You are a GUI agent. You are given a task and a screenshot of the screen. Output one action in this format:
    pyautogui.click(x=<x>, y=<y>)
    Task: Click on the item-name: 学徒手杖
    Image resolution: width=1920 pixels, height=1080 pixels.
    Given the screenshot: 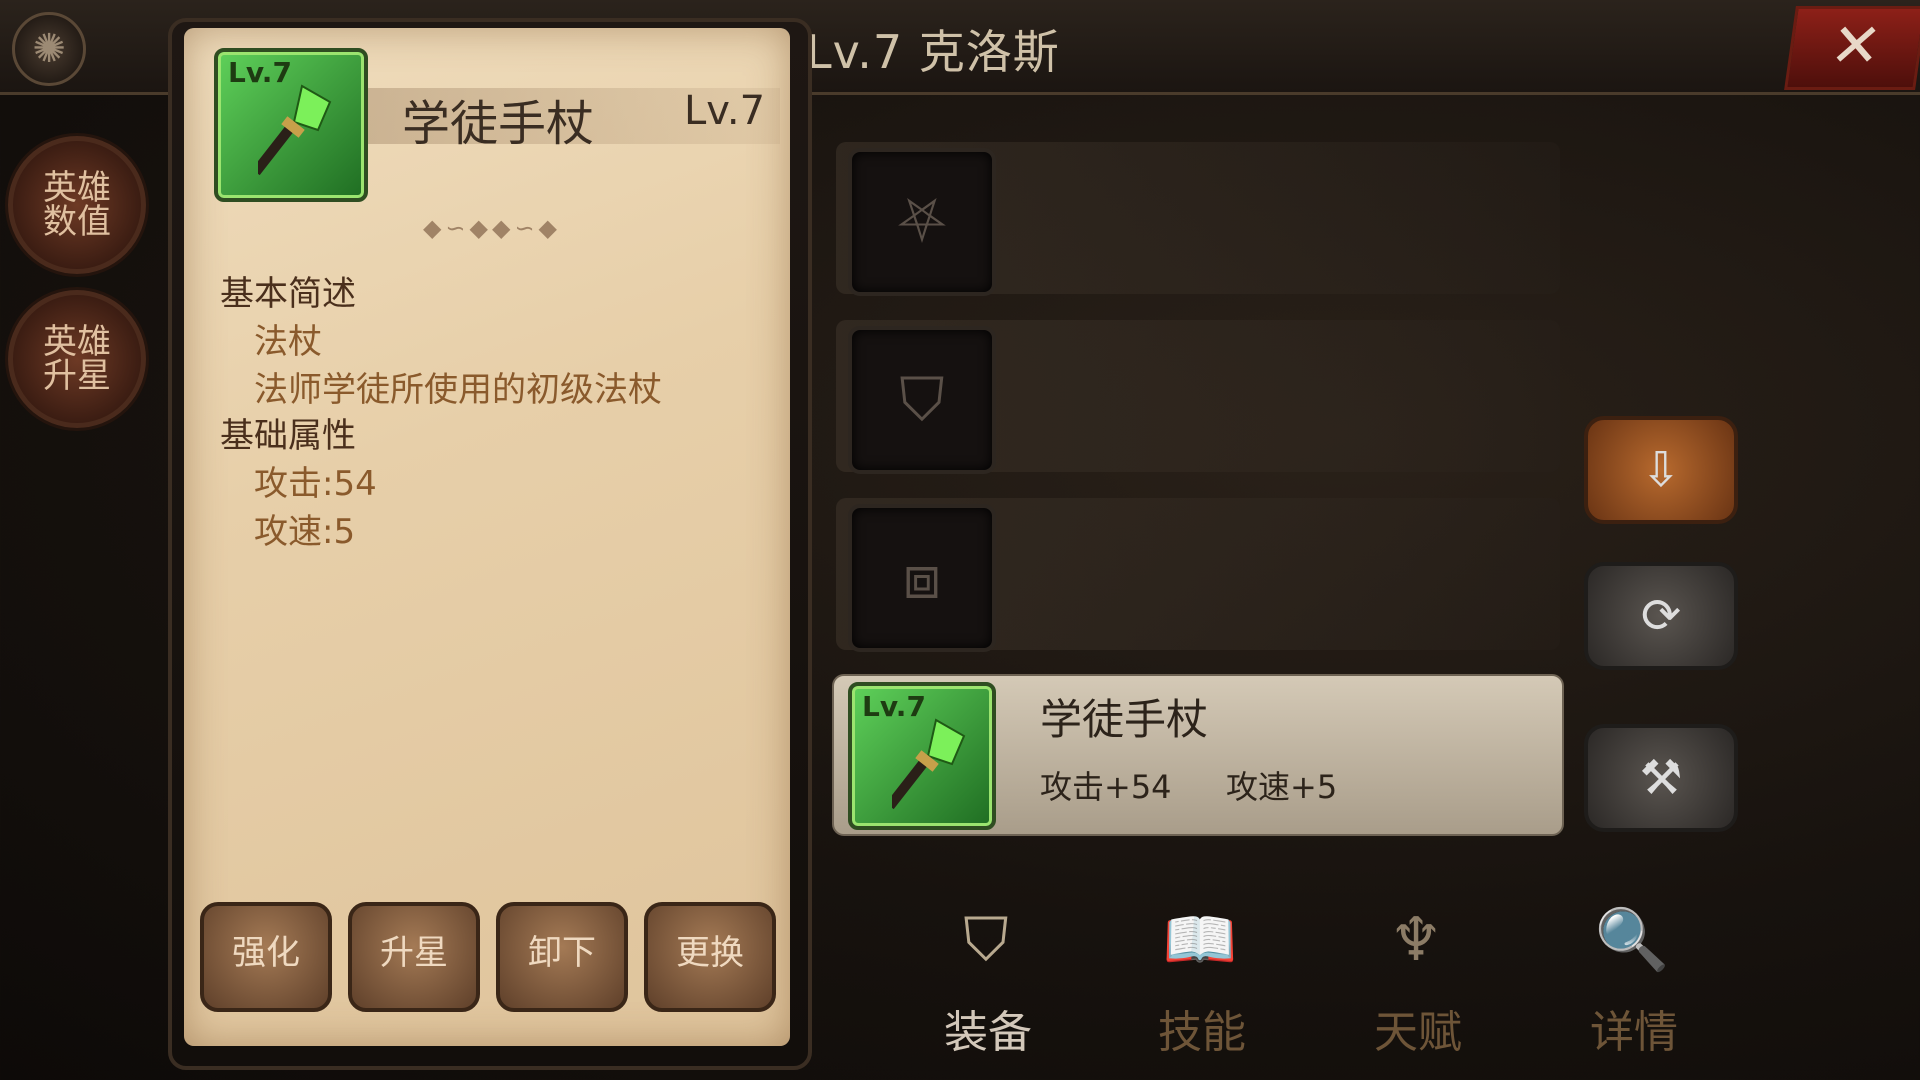 What is the action you would take?
    pyautogui.click(x=498, y=124)
    